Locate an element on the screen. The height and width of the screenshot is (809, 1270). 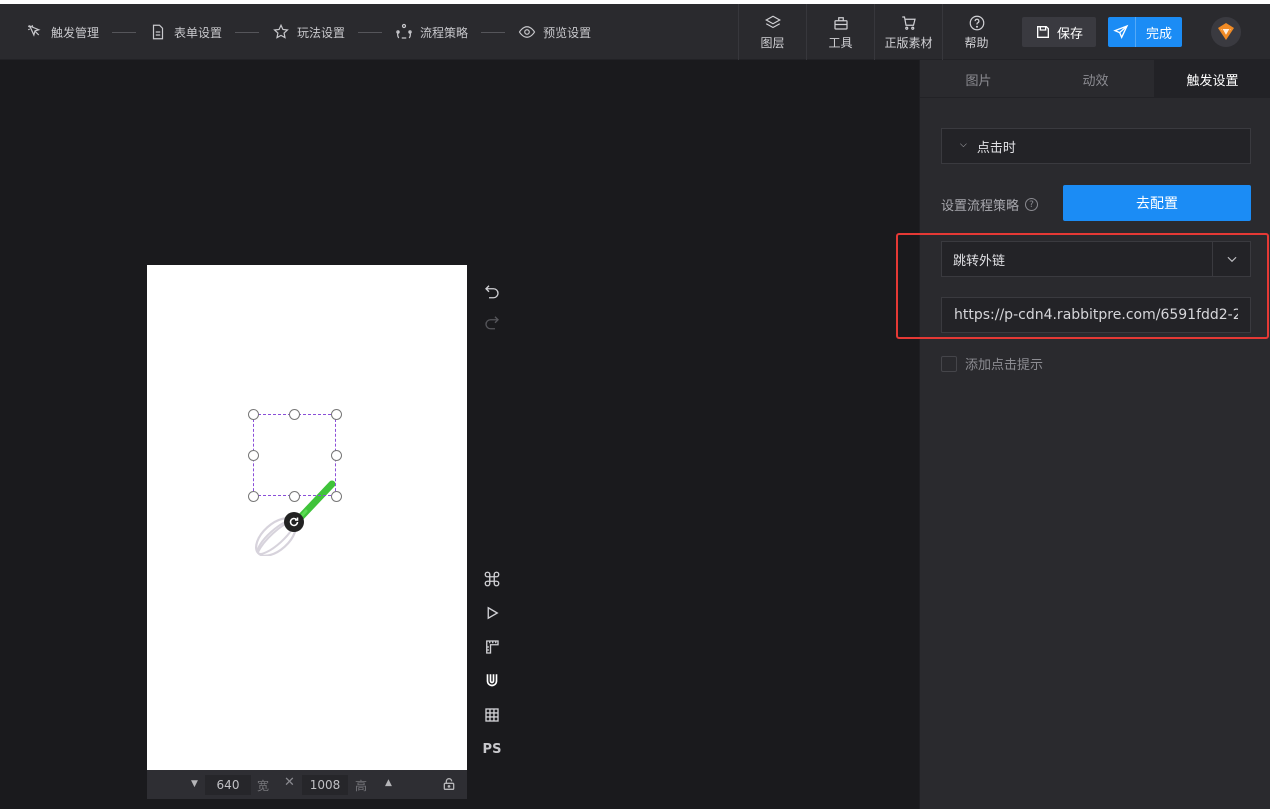
resize-handle-w is located at coordinates (253, 455).